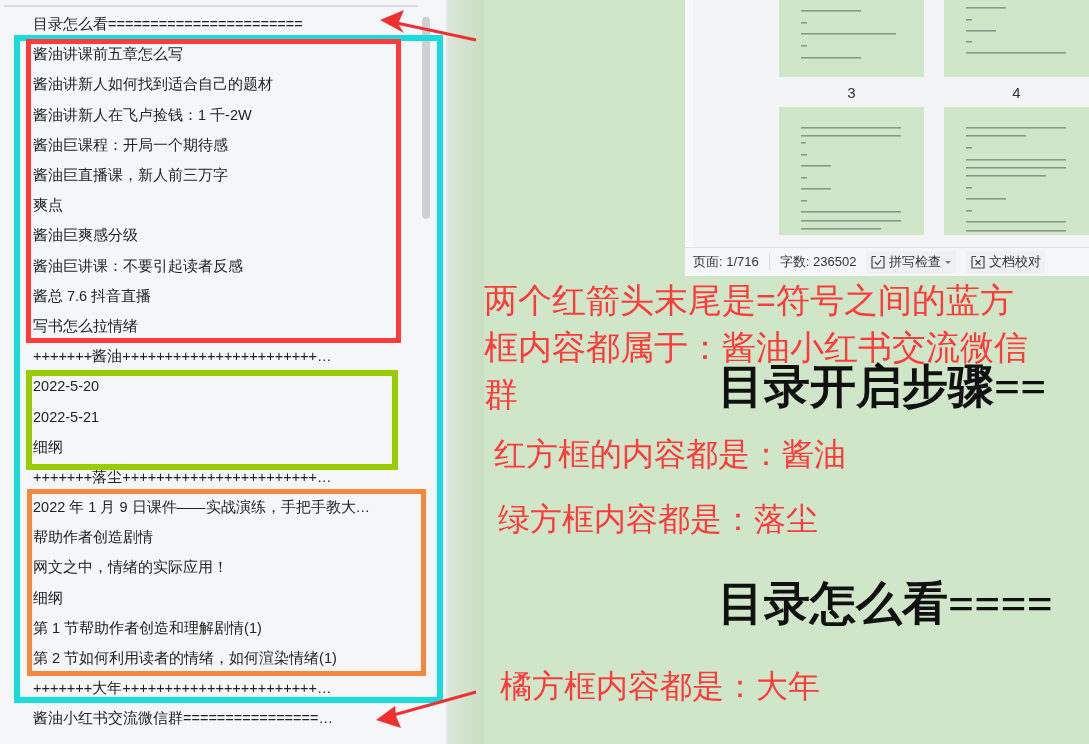  What do you see at coordinates (153, 84) in the screenshot?
I see `outline-item: 酱油讲新人如何找到适合自己的题材` at bounding box center [153, 84].